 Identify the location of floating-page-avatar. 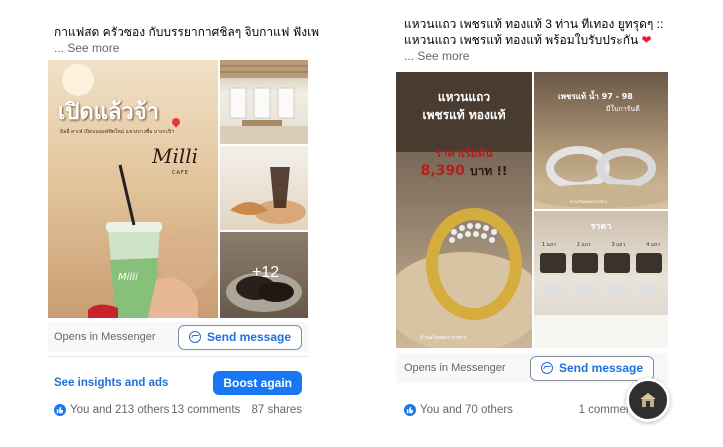
(648, 400).